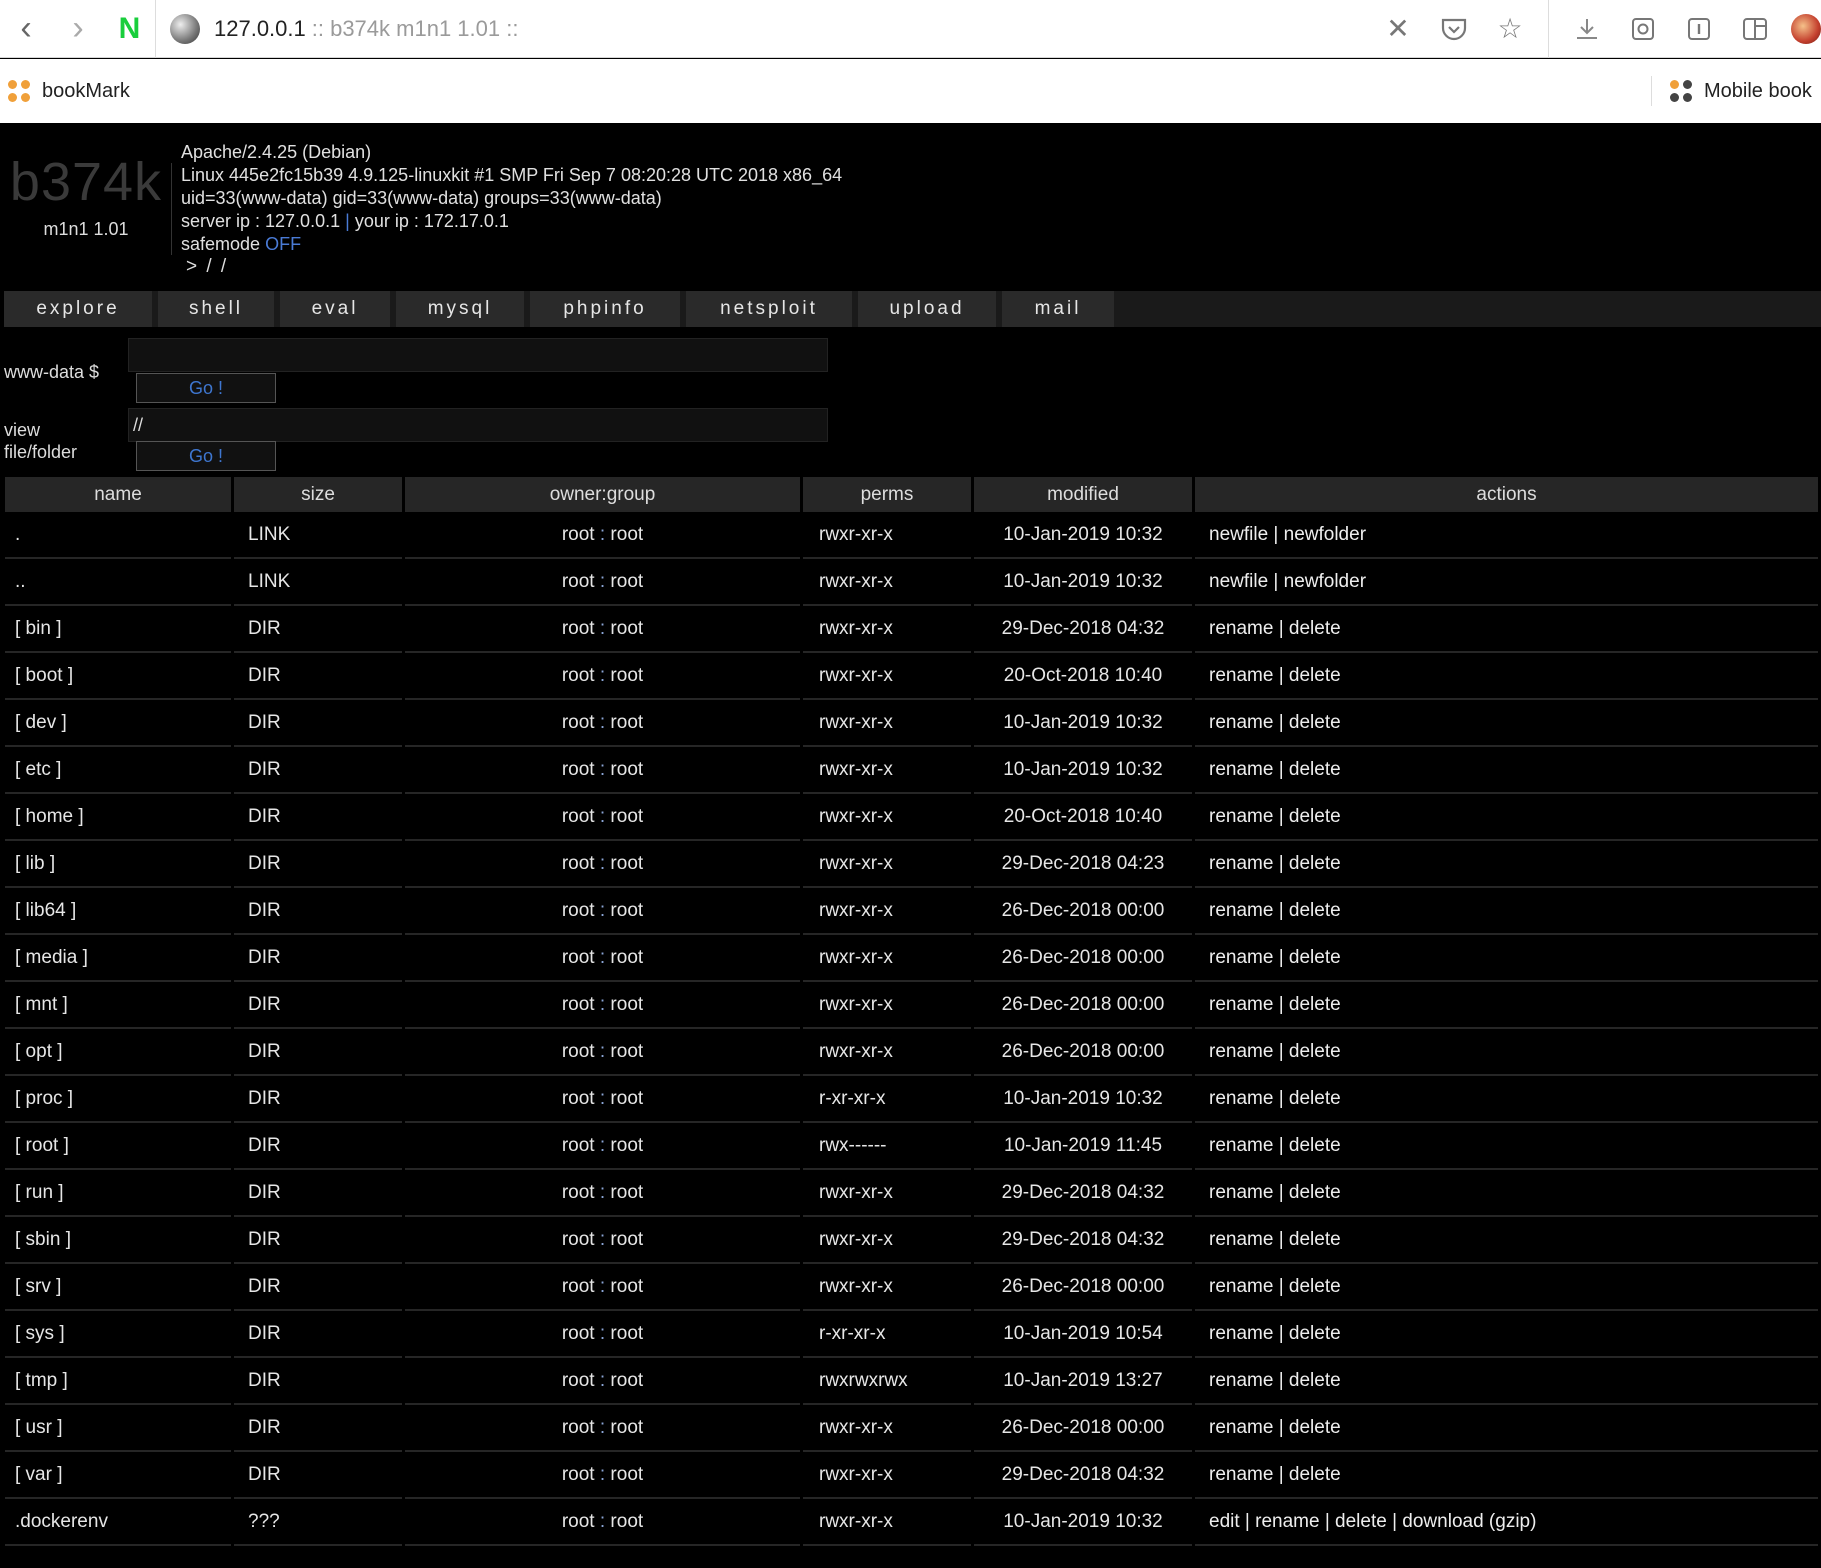  I want to click on file-name-link: [ sys ], so click(118, 1334).